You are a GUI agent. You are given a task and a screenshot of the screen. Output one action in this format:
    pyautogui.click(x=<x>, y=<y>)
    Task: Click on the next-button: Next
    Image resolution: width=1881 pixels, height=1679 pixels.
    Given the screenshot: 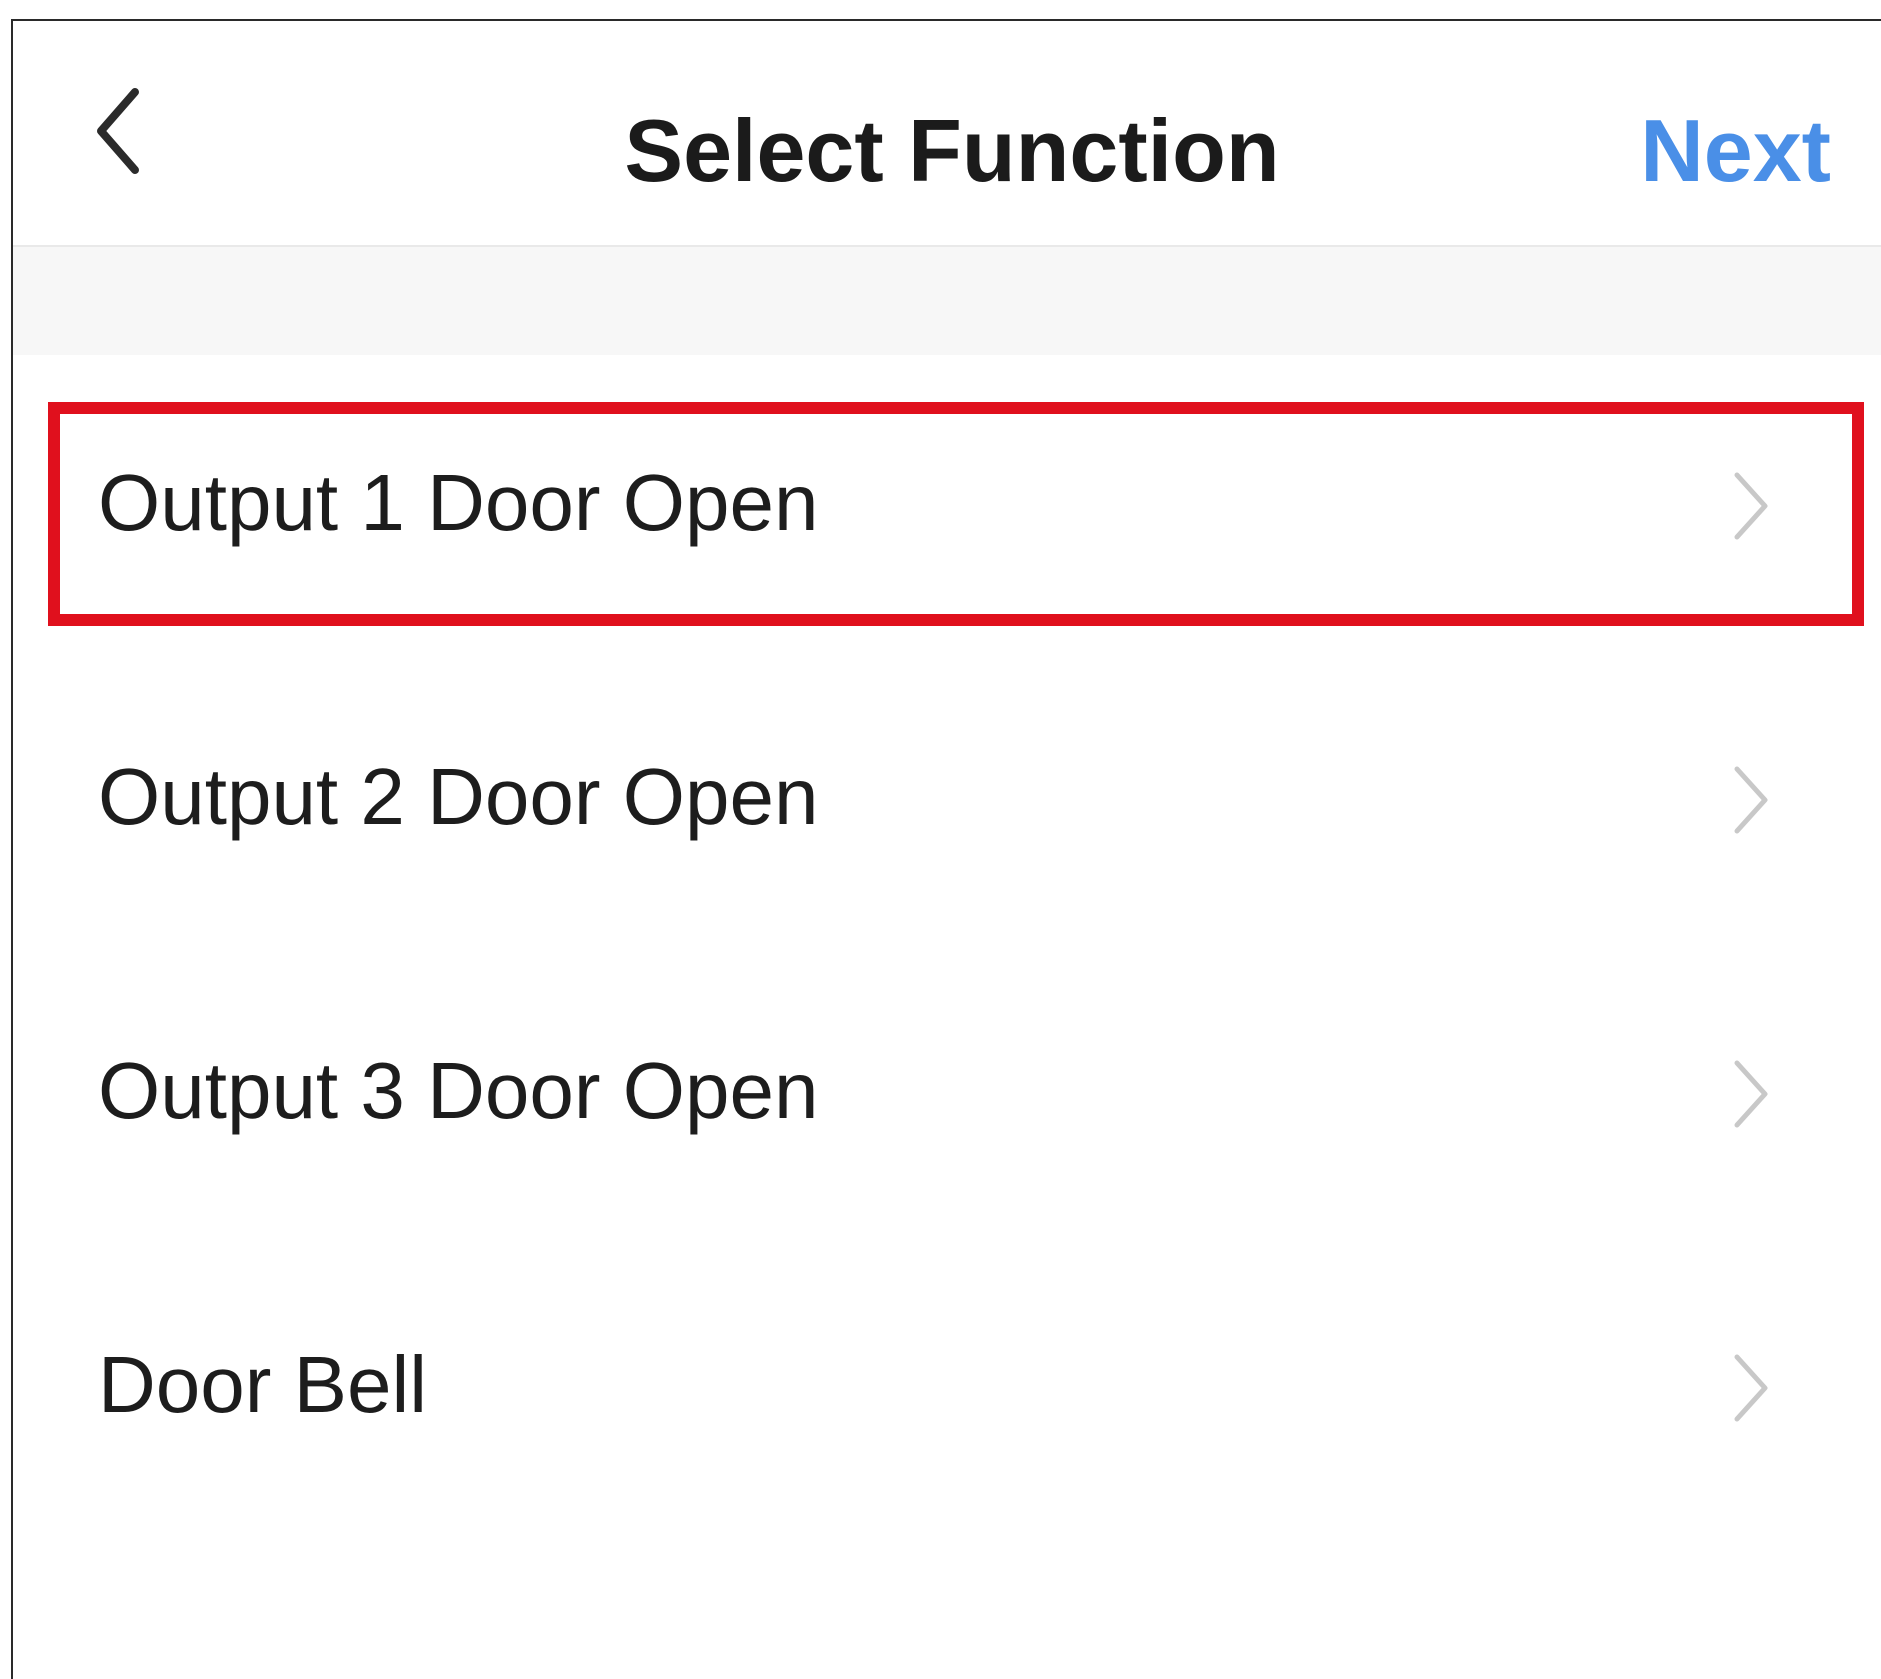 What is the action you would take?
    pyautogui.click(x=1735, y=151)
    